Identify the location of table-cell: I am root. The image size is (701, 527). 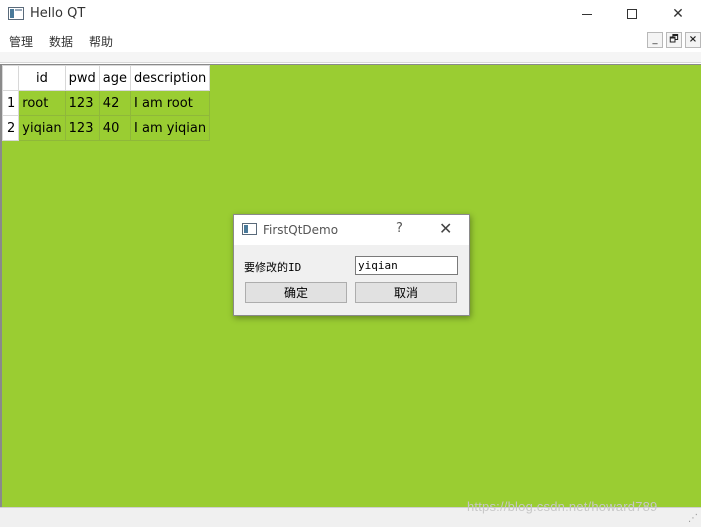
(170, 103).